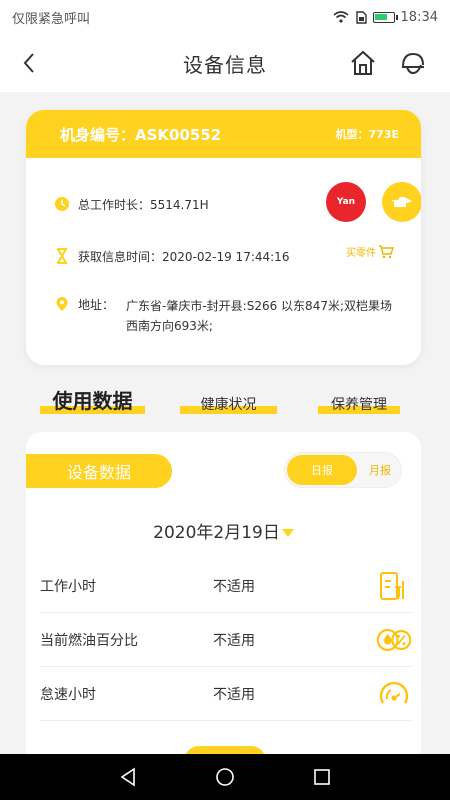 The width and height of the screenshot is (450, 800). I want to click on report-toggle: 日报 月报, so click(343, 470).